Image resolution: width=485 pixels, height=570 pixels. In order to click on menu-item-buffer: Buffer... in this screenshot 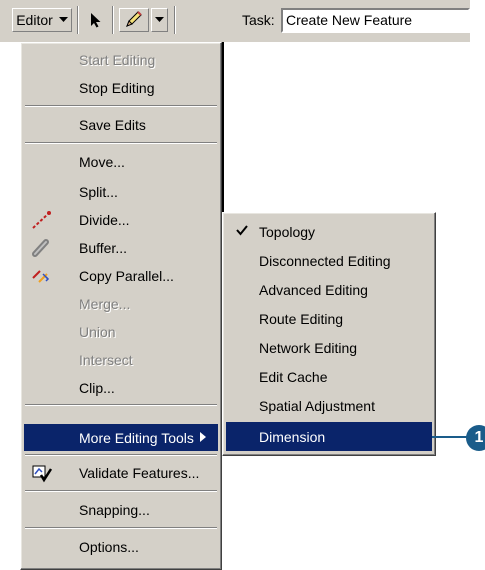, I will do `click(121, 248)`.